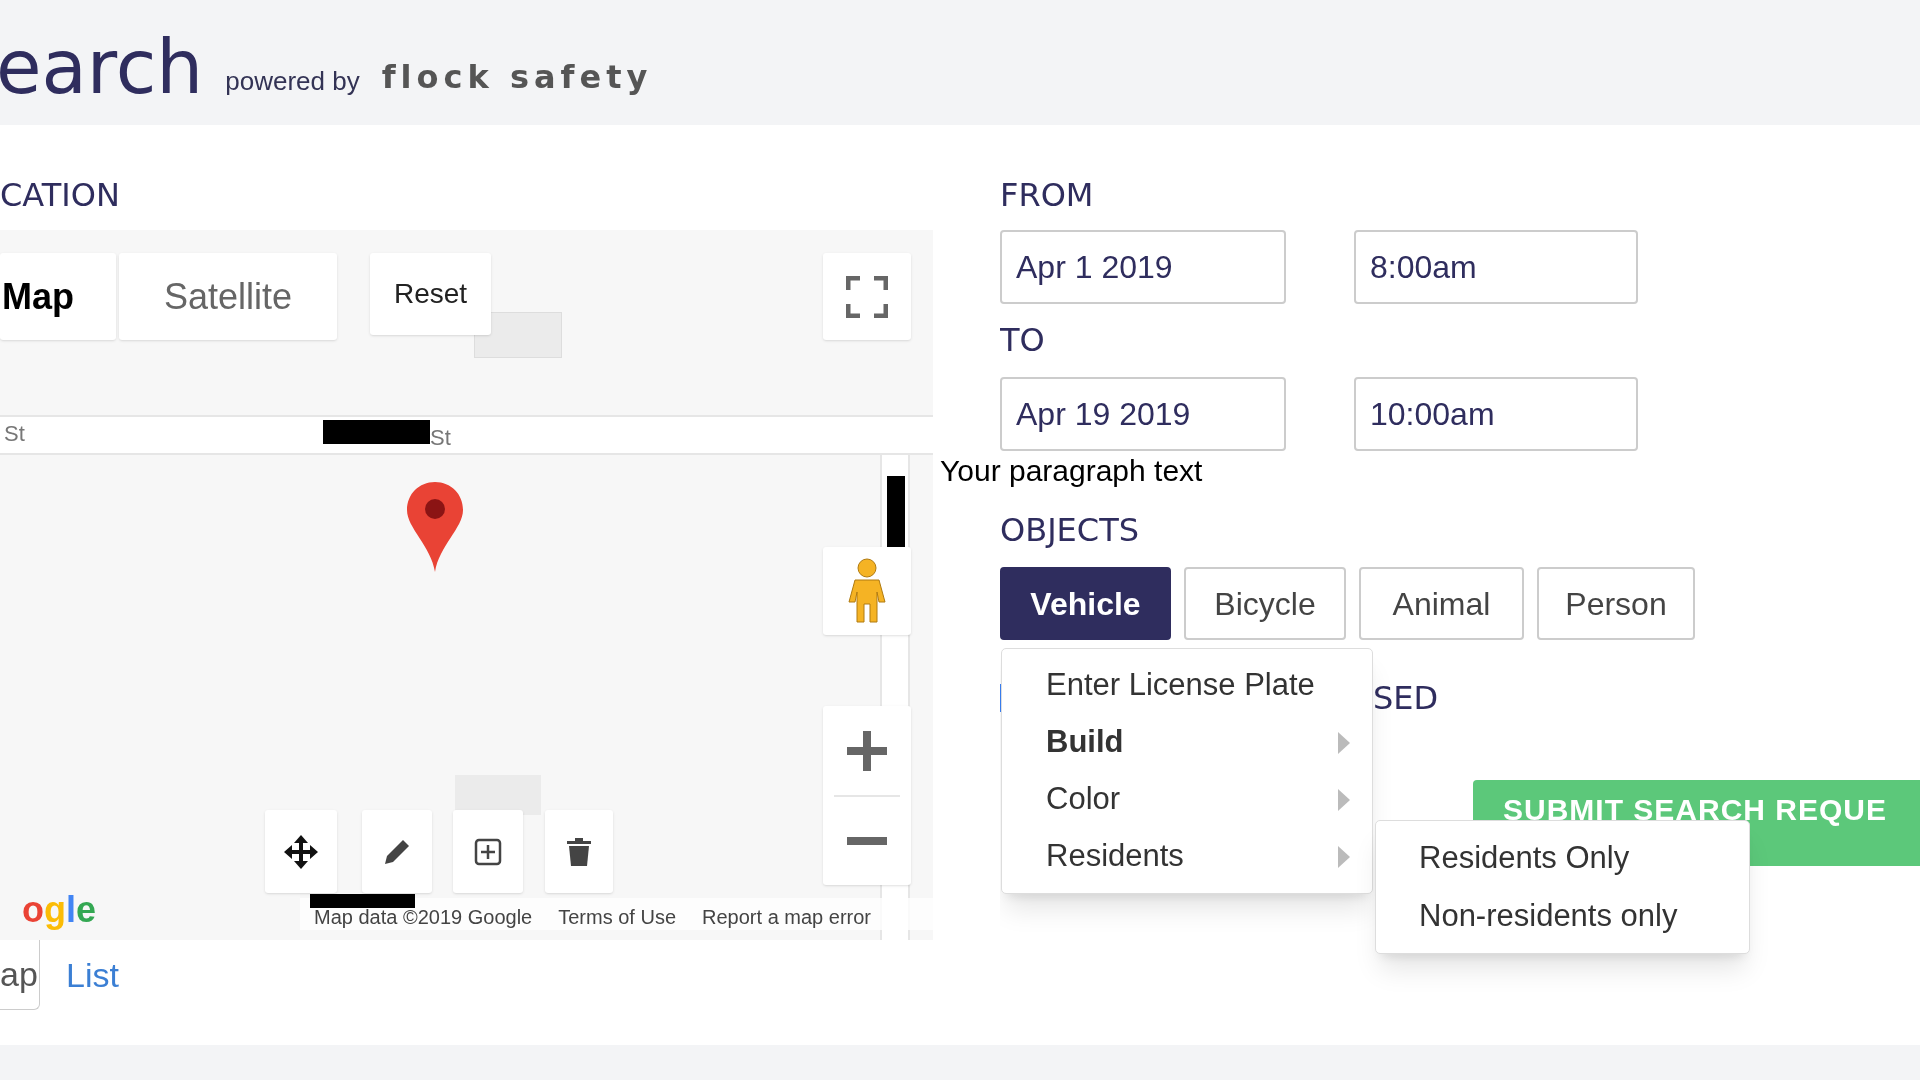 Image resolution: width=1920 pixels, height=1080 pixels. Describe the element at coordinates (1406, 698) in the screenshot. I see `section-heading: SED` at that location.